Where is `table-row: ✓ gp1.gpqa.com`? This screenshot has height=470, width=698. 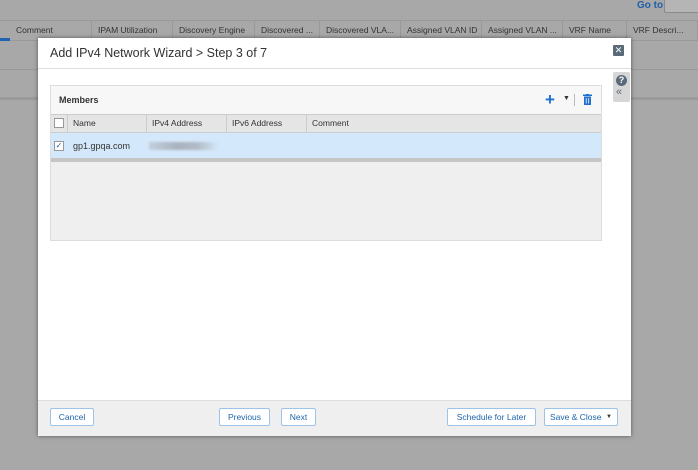 table-row: ✓ gp1.gpqa.com is located at coordinates (326, 145).